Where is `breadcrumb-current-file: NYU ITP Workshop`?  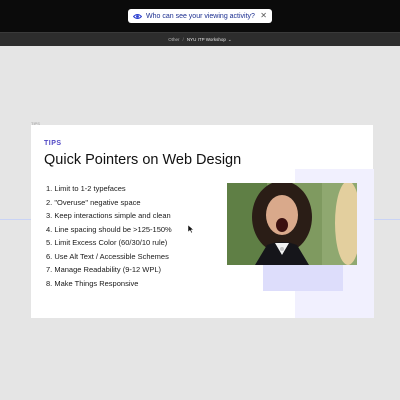
breadcrumb-current-file: NYU ITP Workshop is located at coordinates (206, 39).